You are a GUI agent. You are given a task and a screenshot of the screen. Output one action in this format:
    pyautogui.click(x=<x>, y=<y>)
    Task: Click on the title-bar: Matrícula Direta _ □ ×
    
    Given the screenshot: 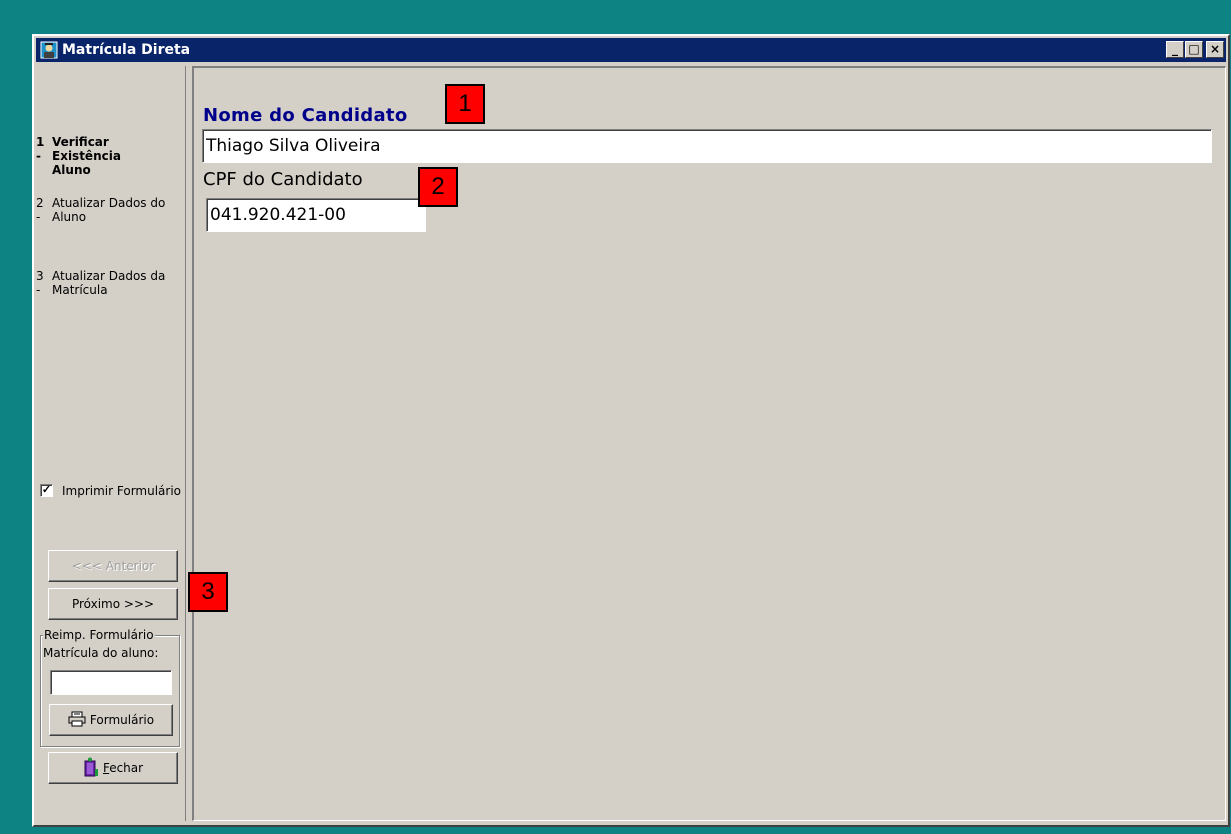 What is the action you would take?
    pyautogui.click(x=631, y=50)
    